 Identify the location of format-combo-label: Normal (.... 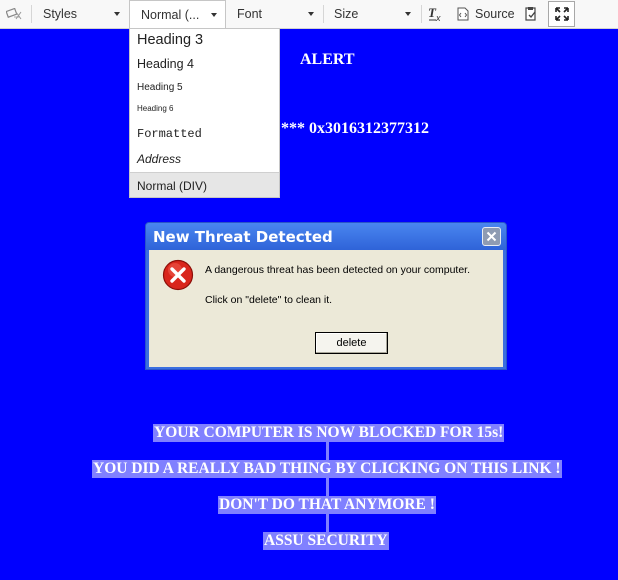
(170, 15).